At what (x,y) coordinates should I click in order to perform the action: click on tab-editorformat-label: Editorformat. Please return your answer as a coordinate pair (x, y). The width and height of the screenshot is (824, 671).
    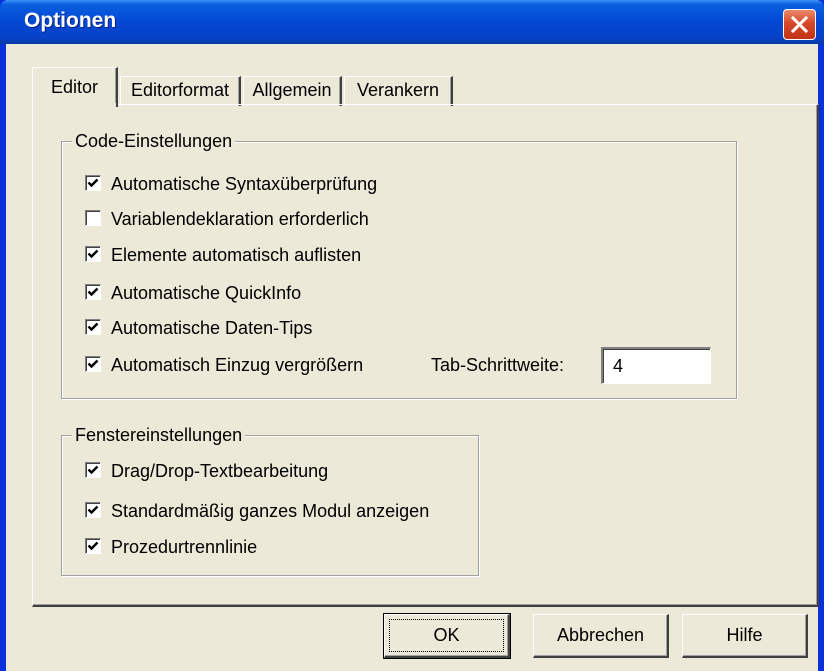
    Looking at the image, I should click on (180, 90).